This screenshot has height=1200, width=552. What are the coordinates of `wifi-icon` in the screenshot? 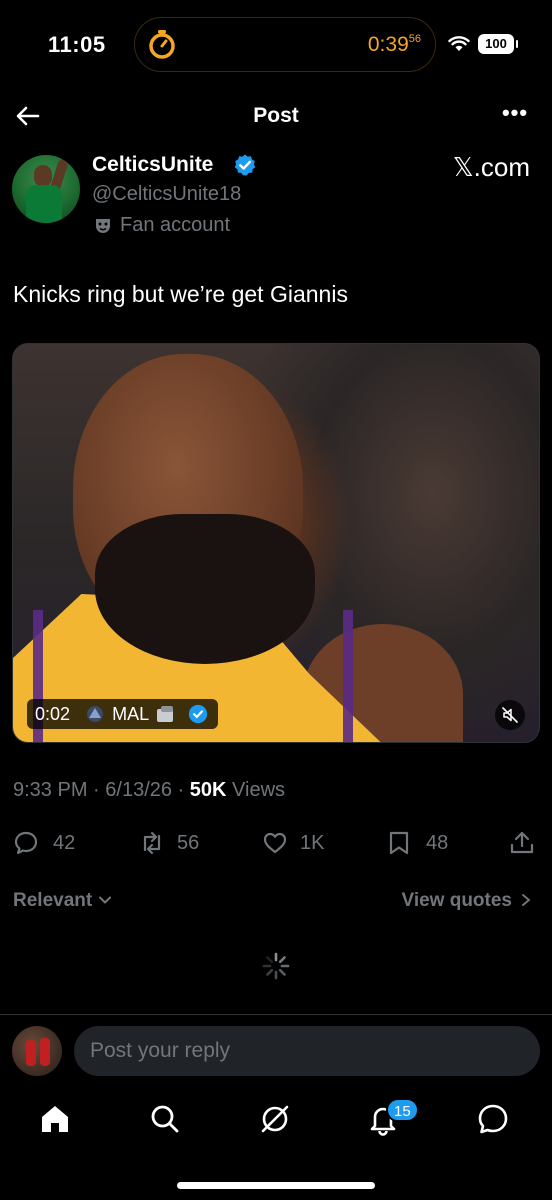 It's located at (459, 43).